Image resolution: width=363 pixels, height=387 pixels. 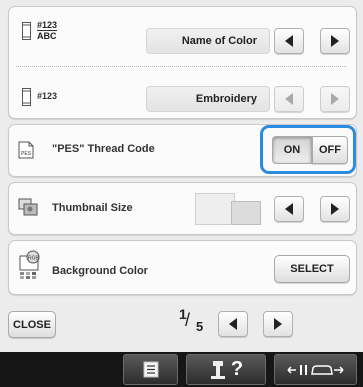 I want to click on page-prev-button, so click(x=233, y=324).